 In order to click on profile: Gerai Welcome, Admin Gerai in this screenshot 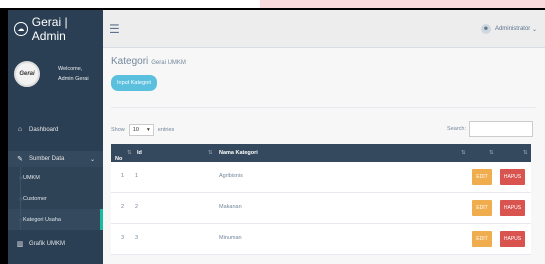, I will do `click(55, 74)`.